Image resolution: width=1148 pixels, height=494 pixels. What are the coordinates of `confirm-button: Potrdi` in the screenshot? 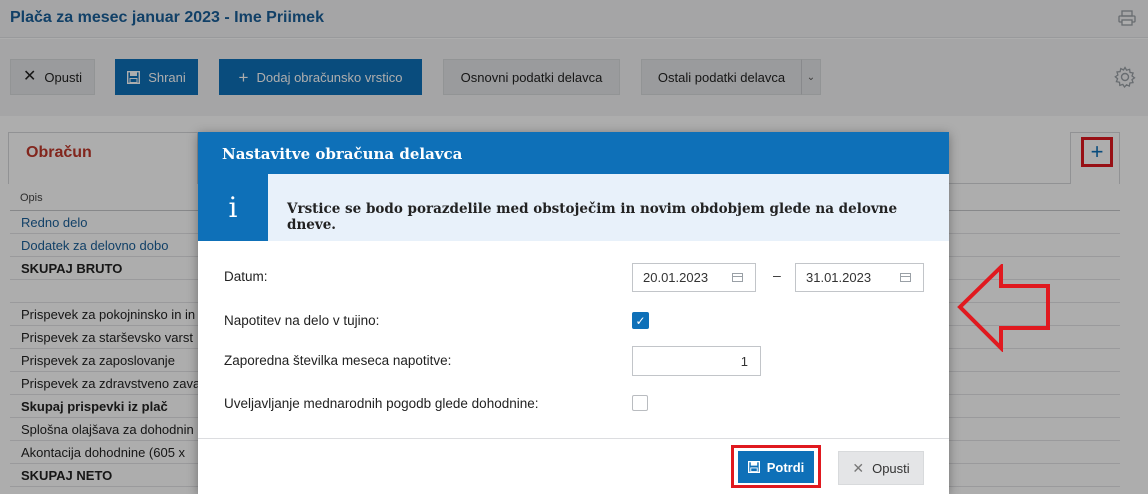 It's located at (776, 467).